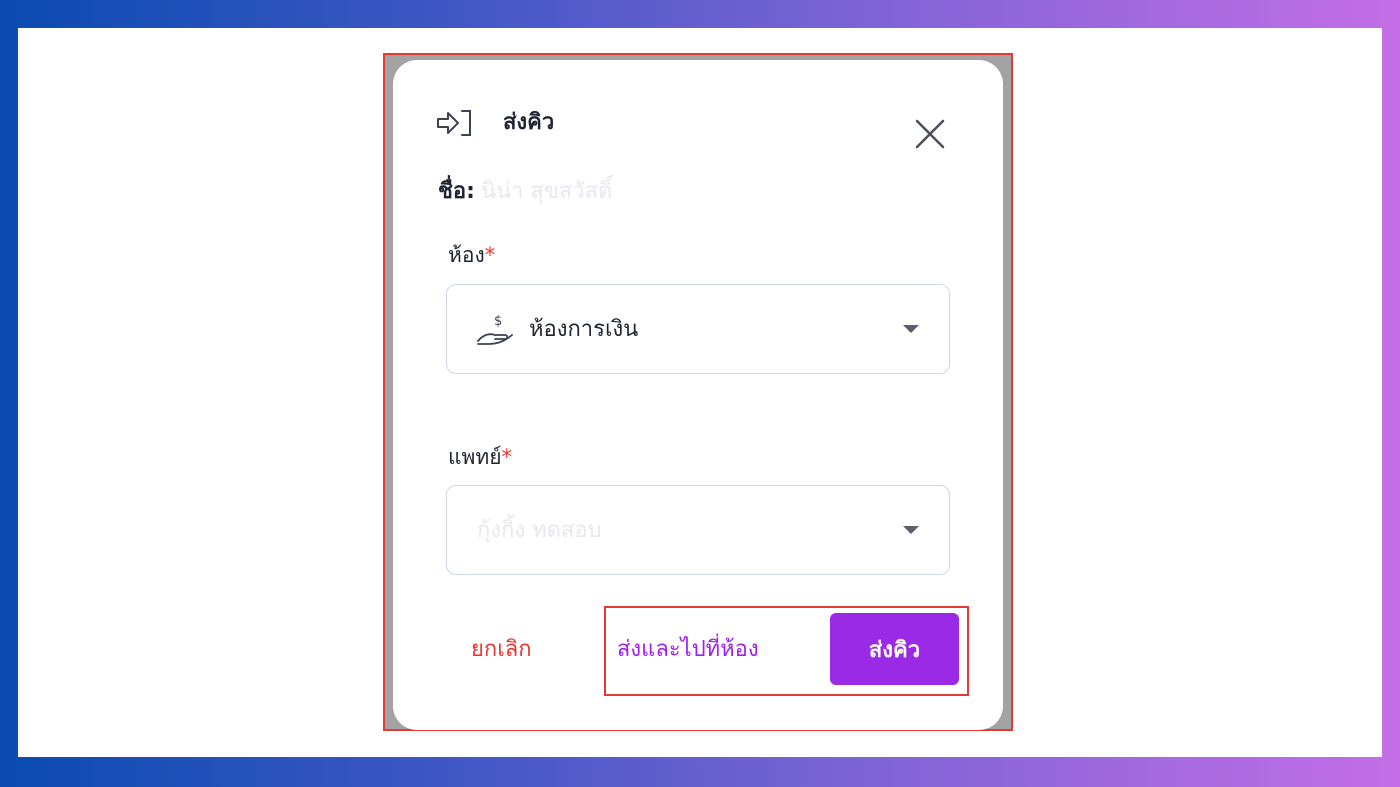 The width and height of the screenshot is (1400, 787). Describe the element at coordinates (894, 649) in the screenshot. I see `send-queue-button: ส่งคิว` at that location.